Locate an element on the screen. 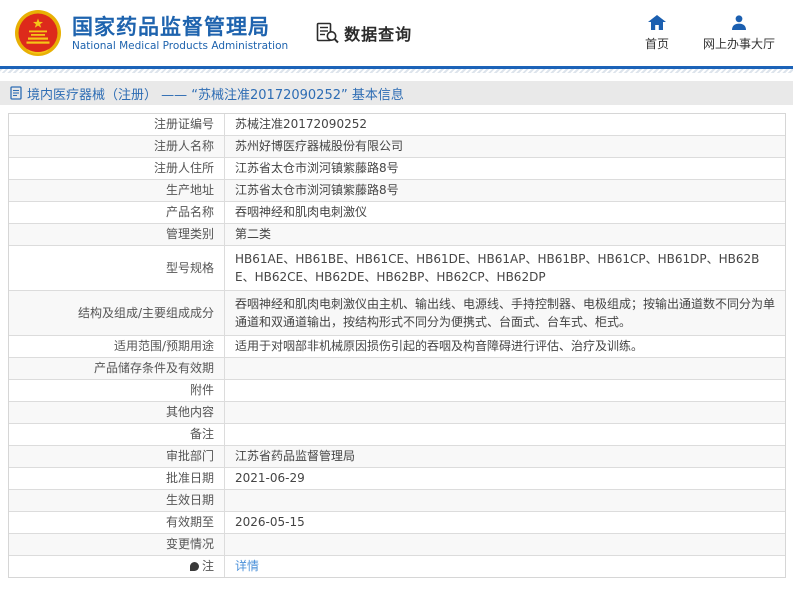 This screenshot has width=793, height=595. row-label: 产品储存条件及有效期 is located at coordinates (117, 368).